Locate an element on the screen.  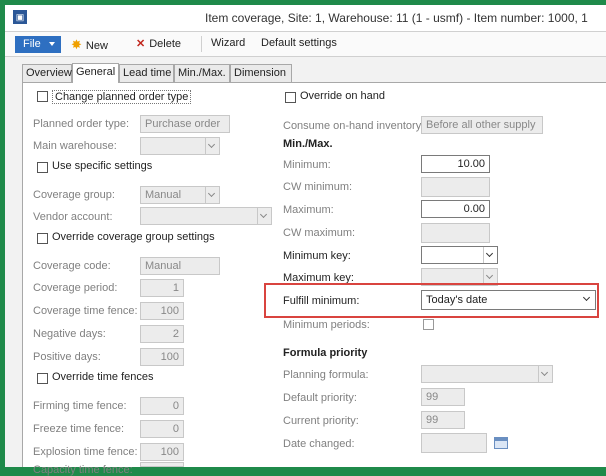
tab-dimension: Dimension is located at coordinates (261, 73).